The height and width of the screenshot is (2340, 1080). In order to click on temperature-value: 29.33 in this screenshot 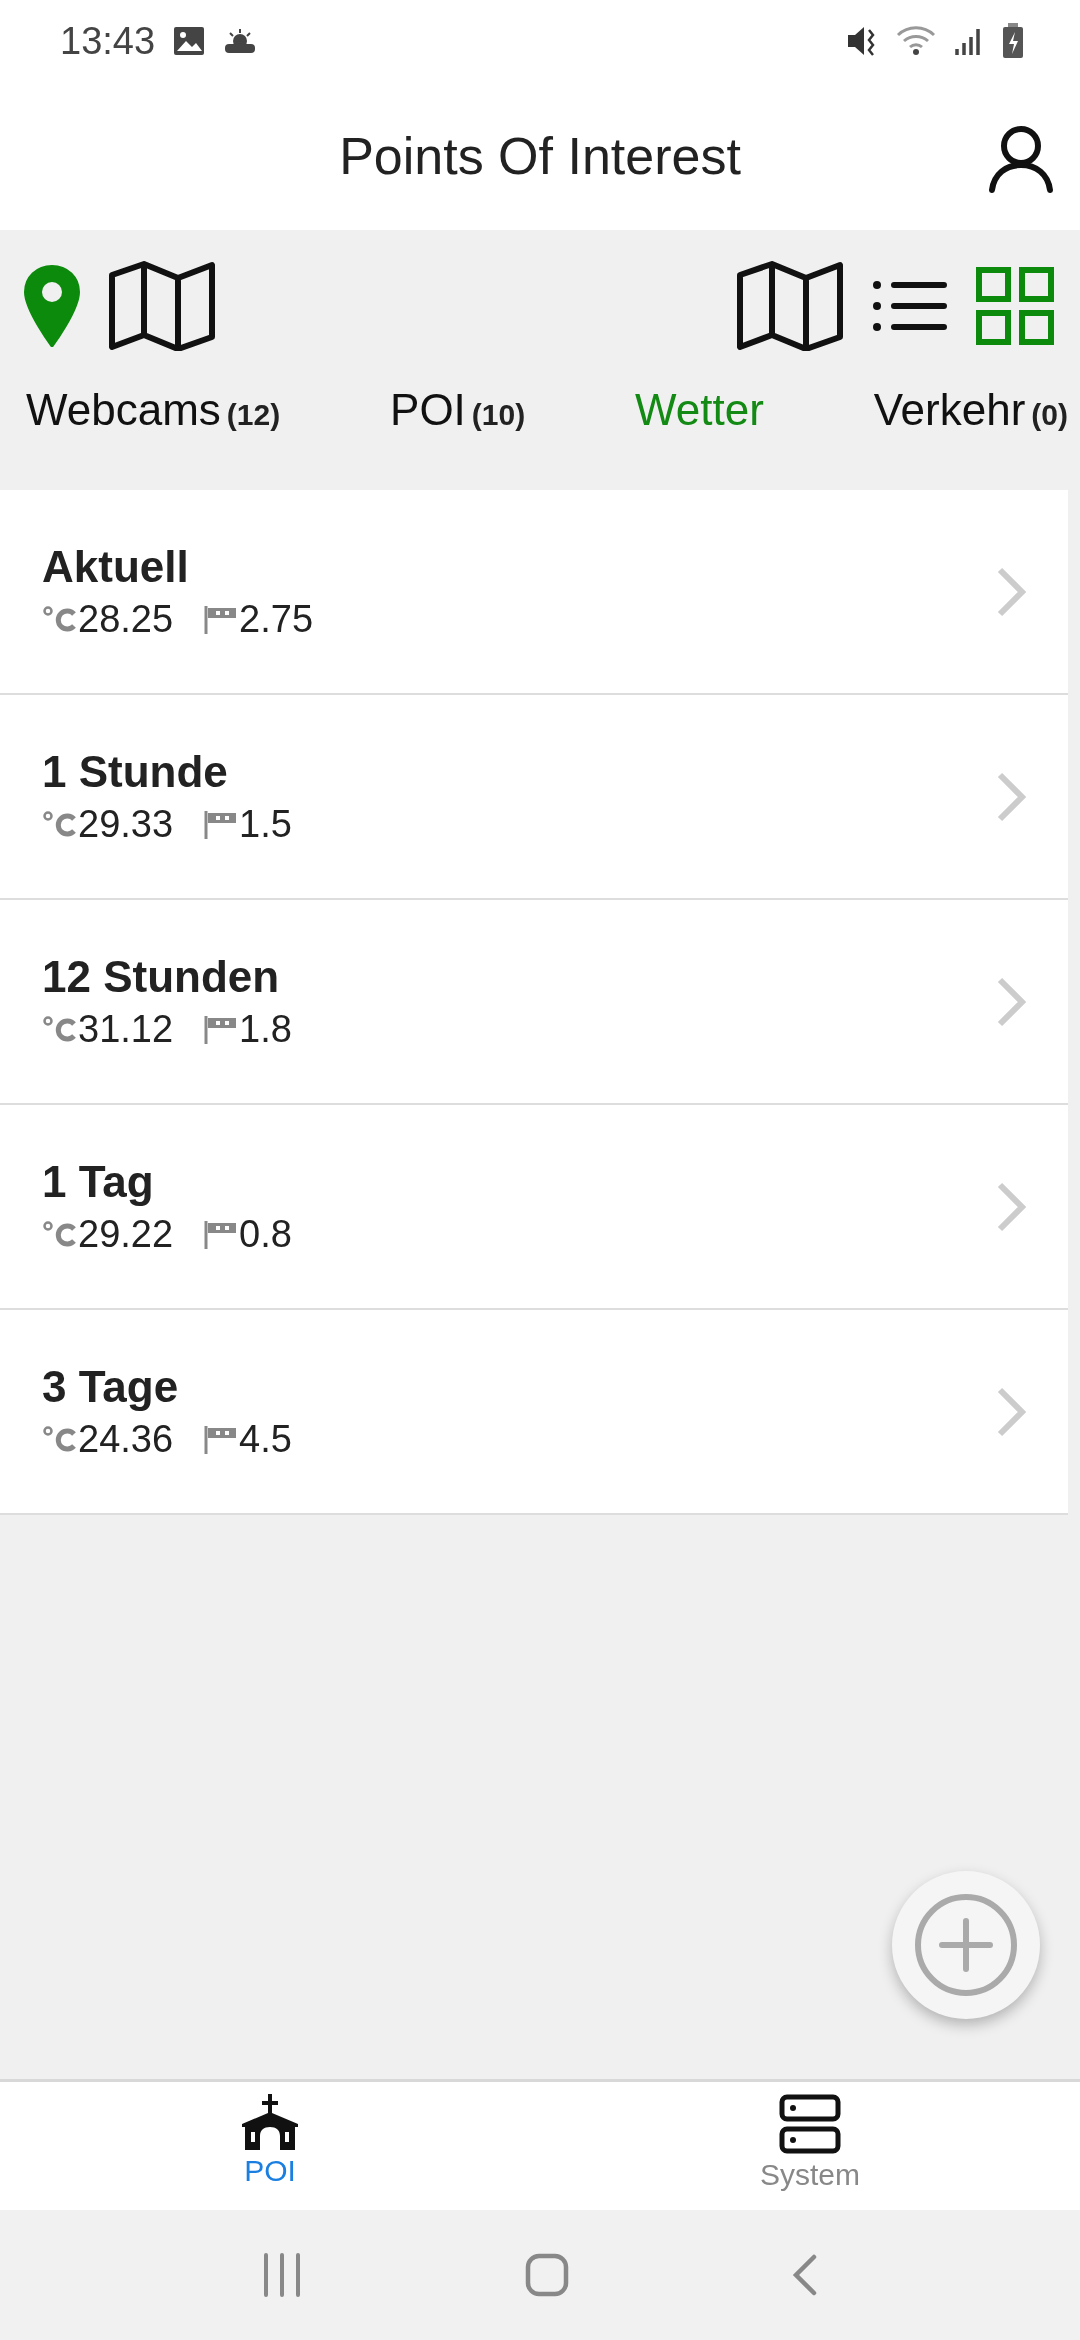, I will do `click(126, 824)`.